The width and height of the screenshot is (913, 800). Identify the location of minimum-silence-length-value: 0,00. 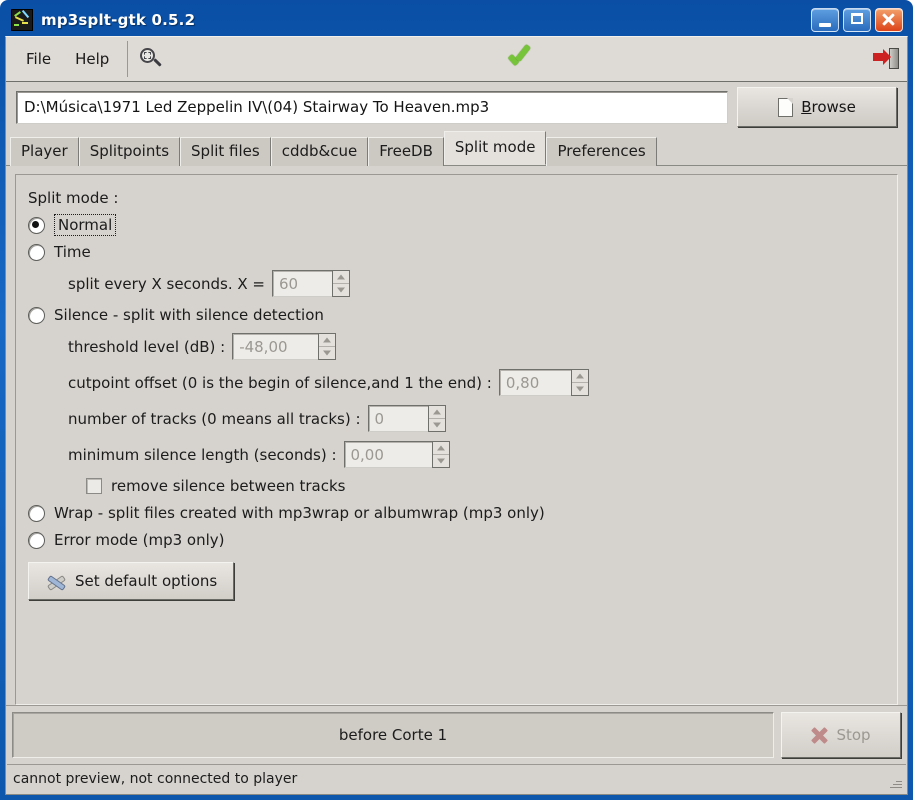
(387, 454).